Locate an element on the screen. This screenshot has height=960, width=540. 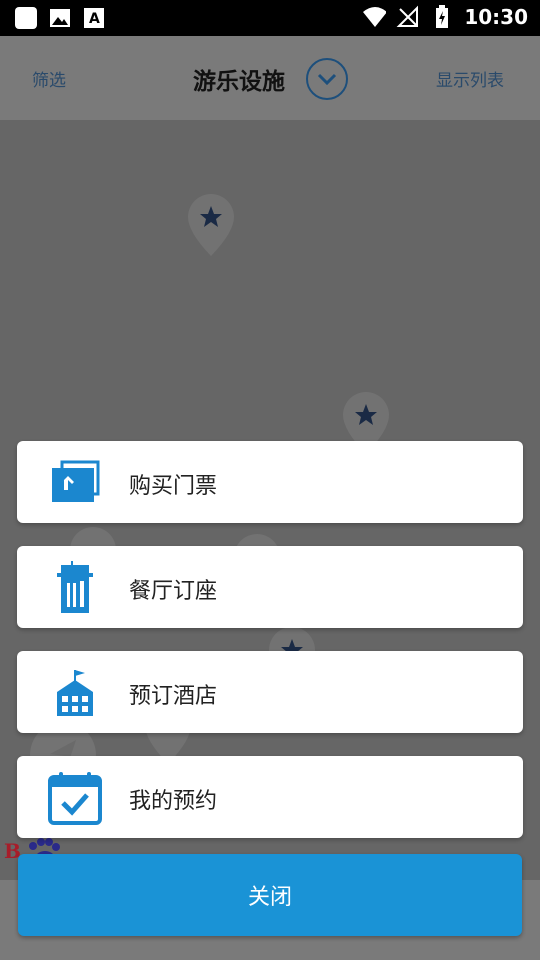
battery-charging-icon is located at coordinates (442, 17).